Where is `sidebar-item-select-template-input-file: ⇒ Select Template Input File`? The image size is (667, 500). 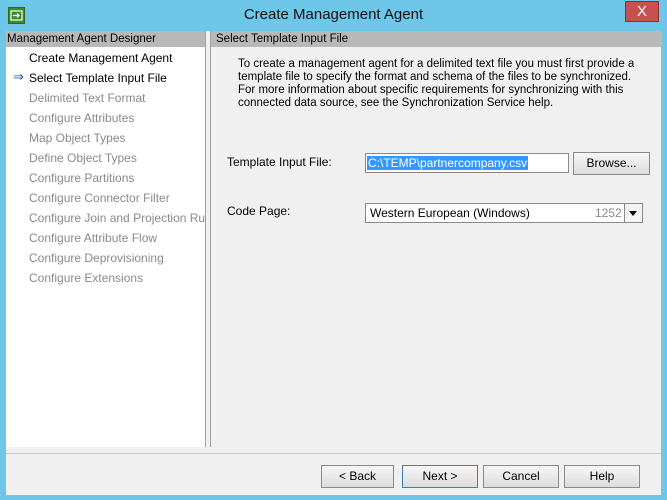
sidebar-item-select-template-input-file: ⇒ Select Template Input File is located at coordinates (105, 80).